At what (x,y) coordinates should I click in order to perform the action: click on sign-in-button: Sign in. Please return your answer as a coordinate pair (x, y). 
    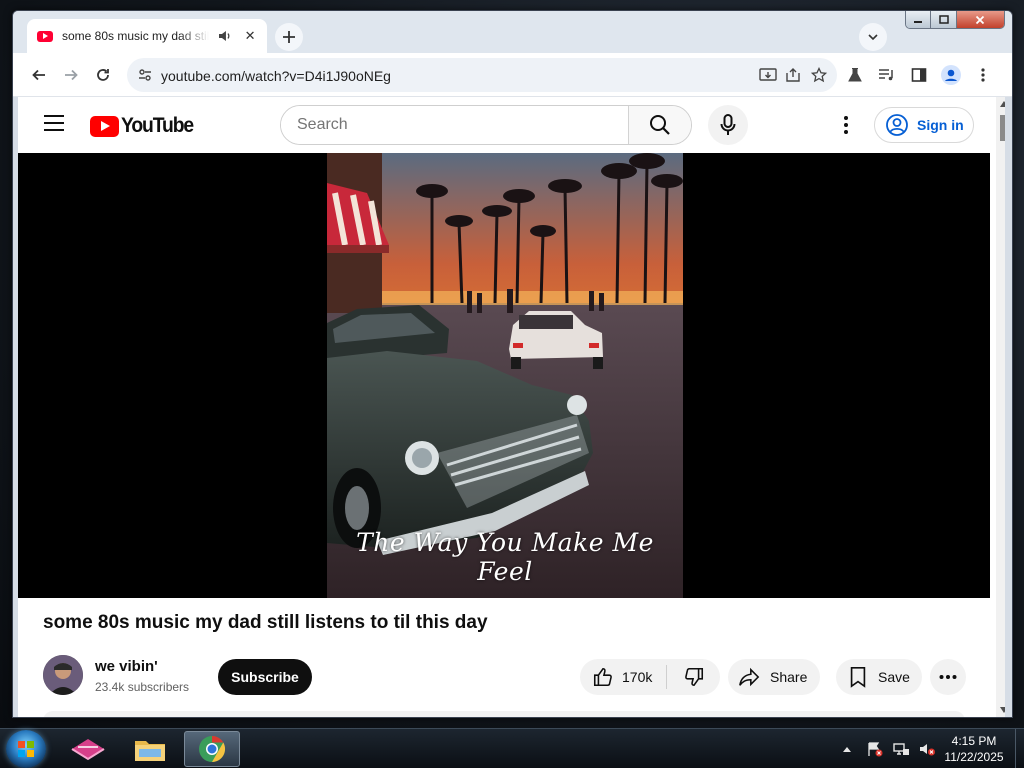
    Looking at the image, I should click on (924, 125).